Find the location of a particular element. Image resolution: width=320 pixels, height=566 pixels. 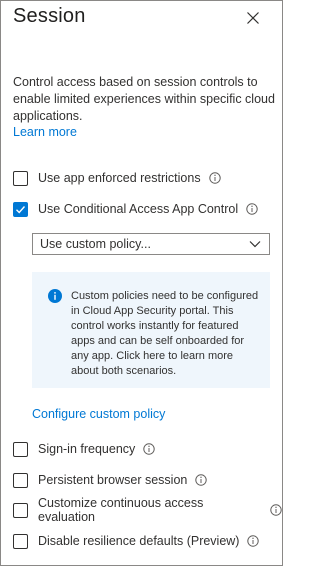

option-label: Customize continuous access evaluation is located at coordinates (121, 510).